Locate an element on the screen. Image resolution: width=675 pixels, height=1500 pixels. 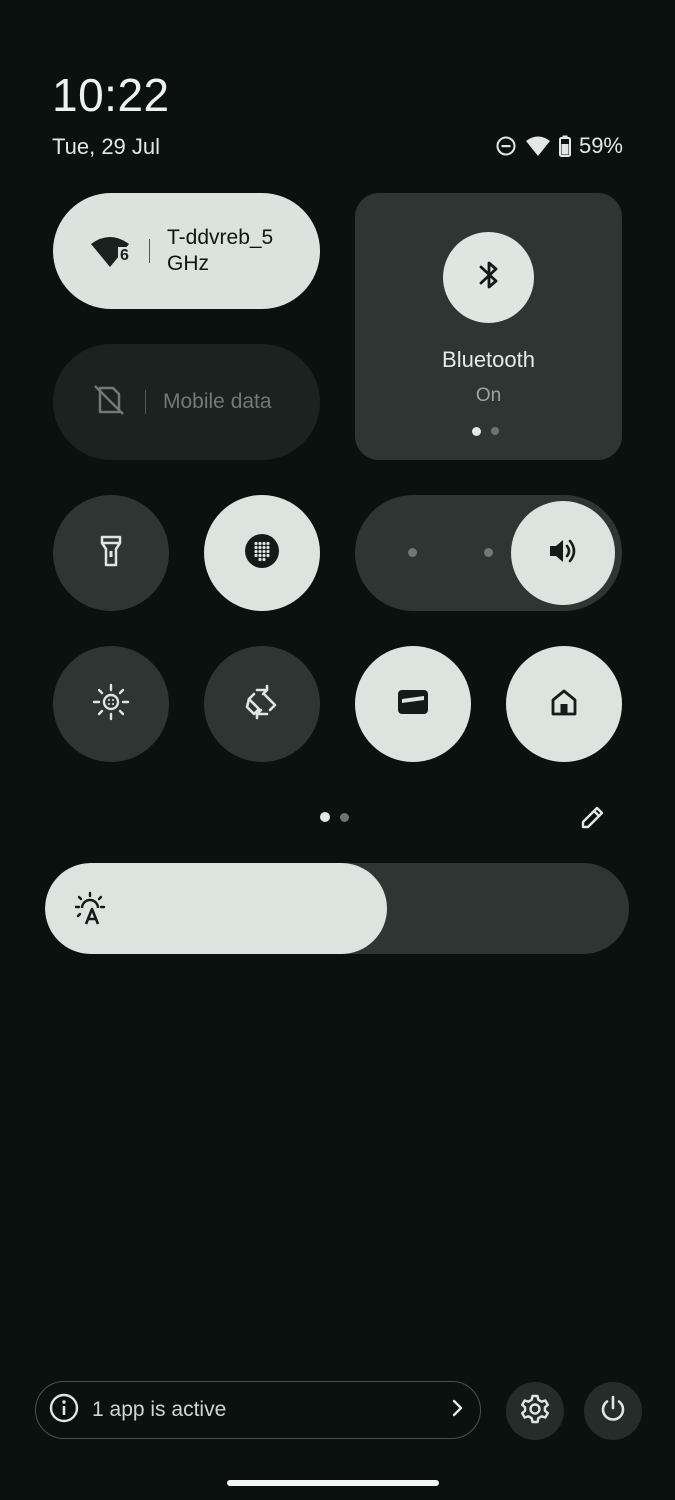
wifi-icon is located at coordinates (538, 146).